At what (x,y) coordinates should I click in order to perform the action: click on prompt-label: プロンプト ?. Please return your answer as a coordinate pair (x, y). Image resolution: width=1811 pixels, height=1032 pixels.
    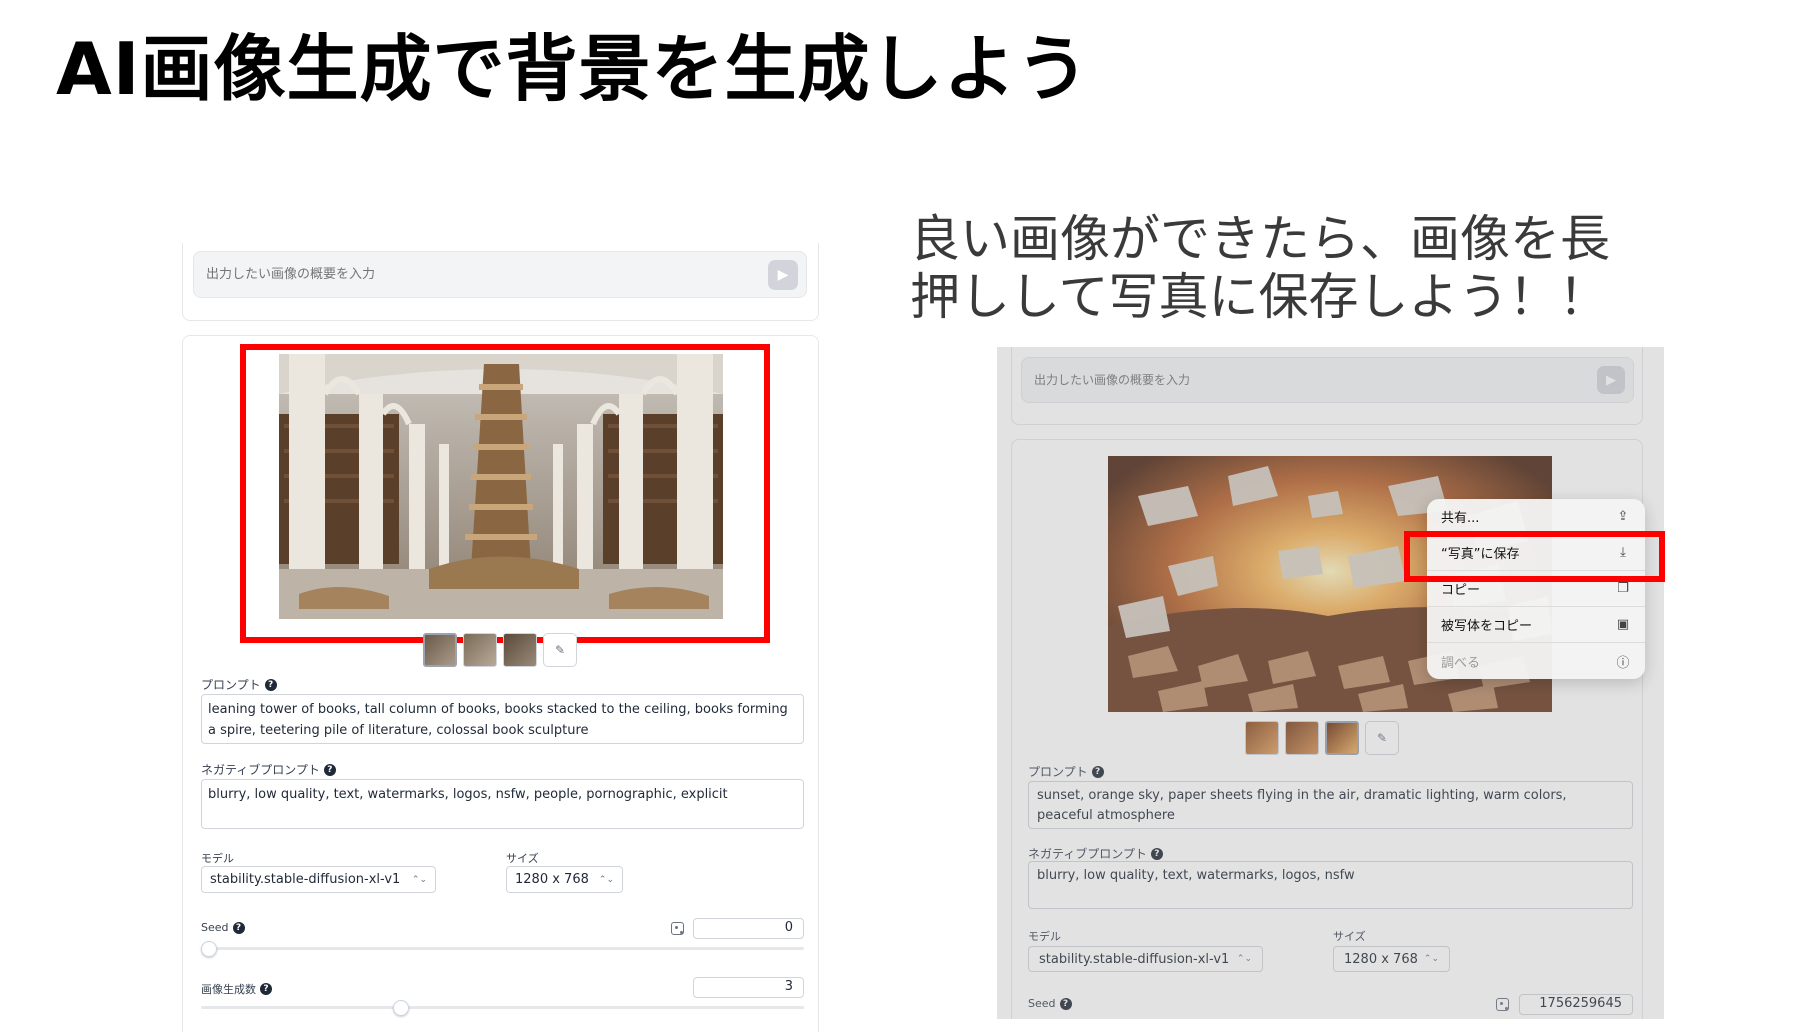
    Looking at the image, I should click on (239, 684).